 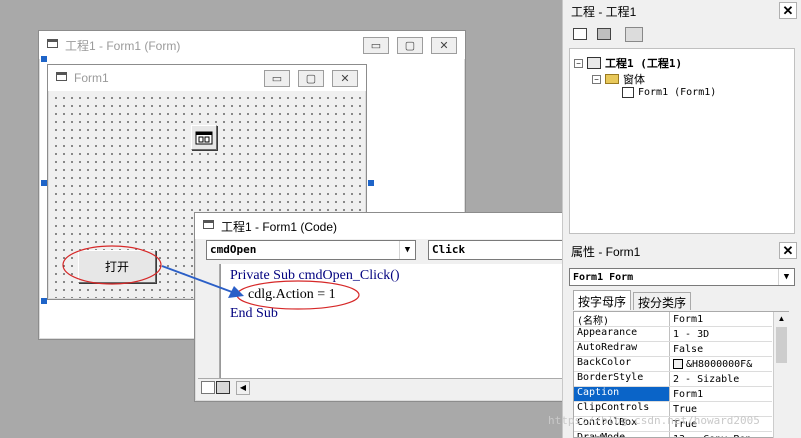 I want to click on property-name: BackColor, so click(x=622, y=364).